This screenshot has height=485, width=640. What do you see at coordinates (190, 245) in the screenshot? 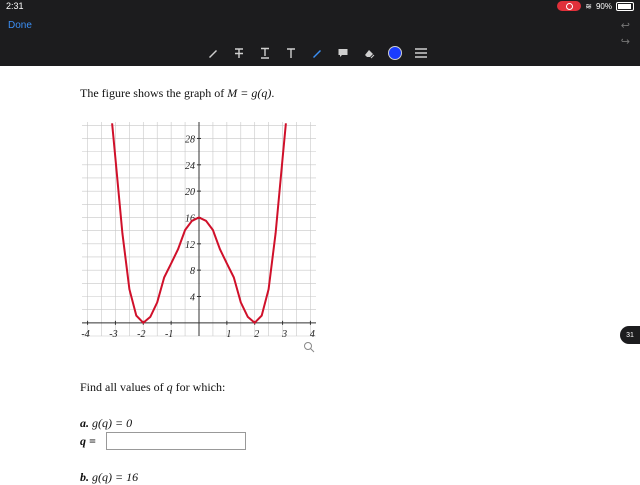
I see `y-tick-label: 12` at bounding box center [190, 245].